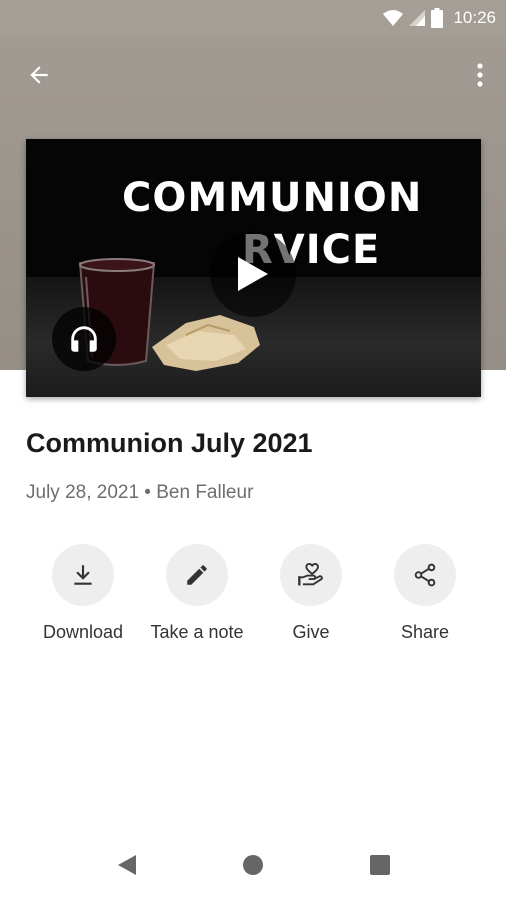 The height and width of the screenshot is (900, 506). I want to click on system-navigation-bar, so click(253, 865).